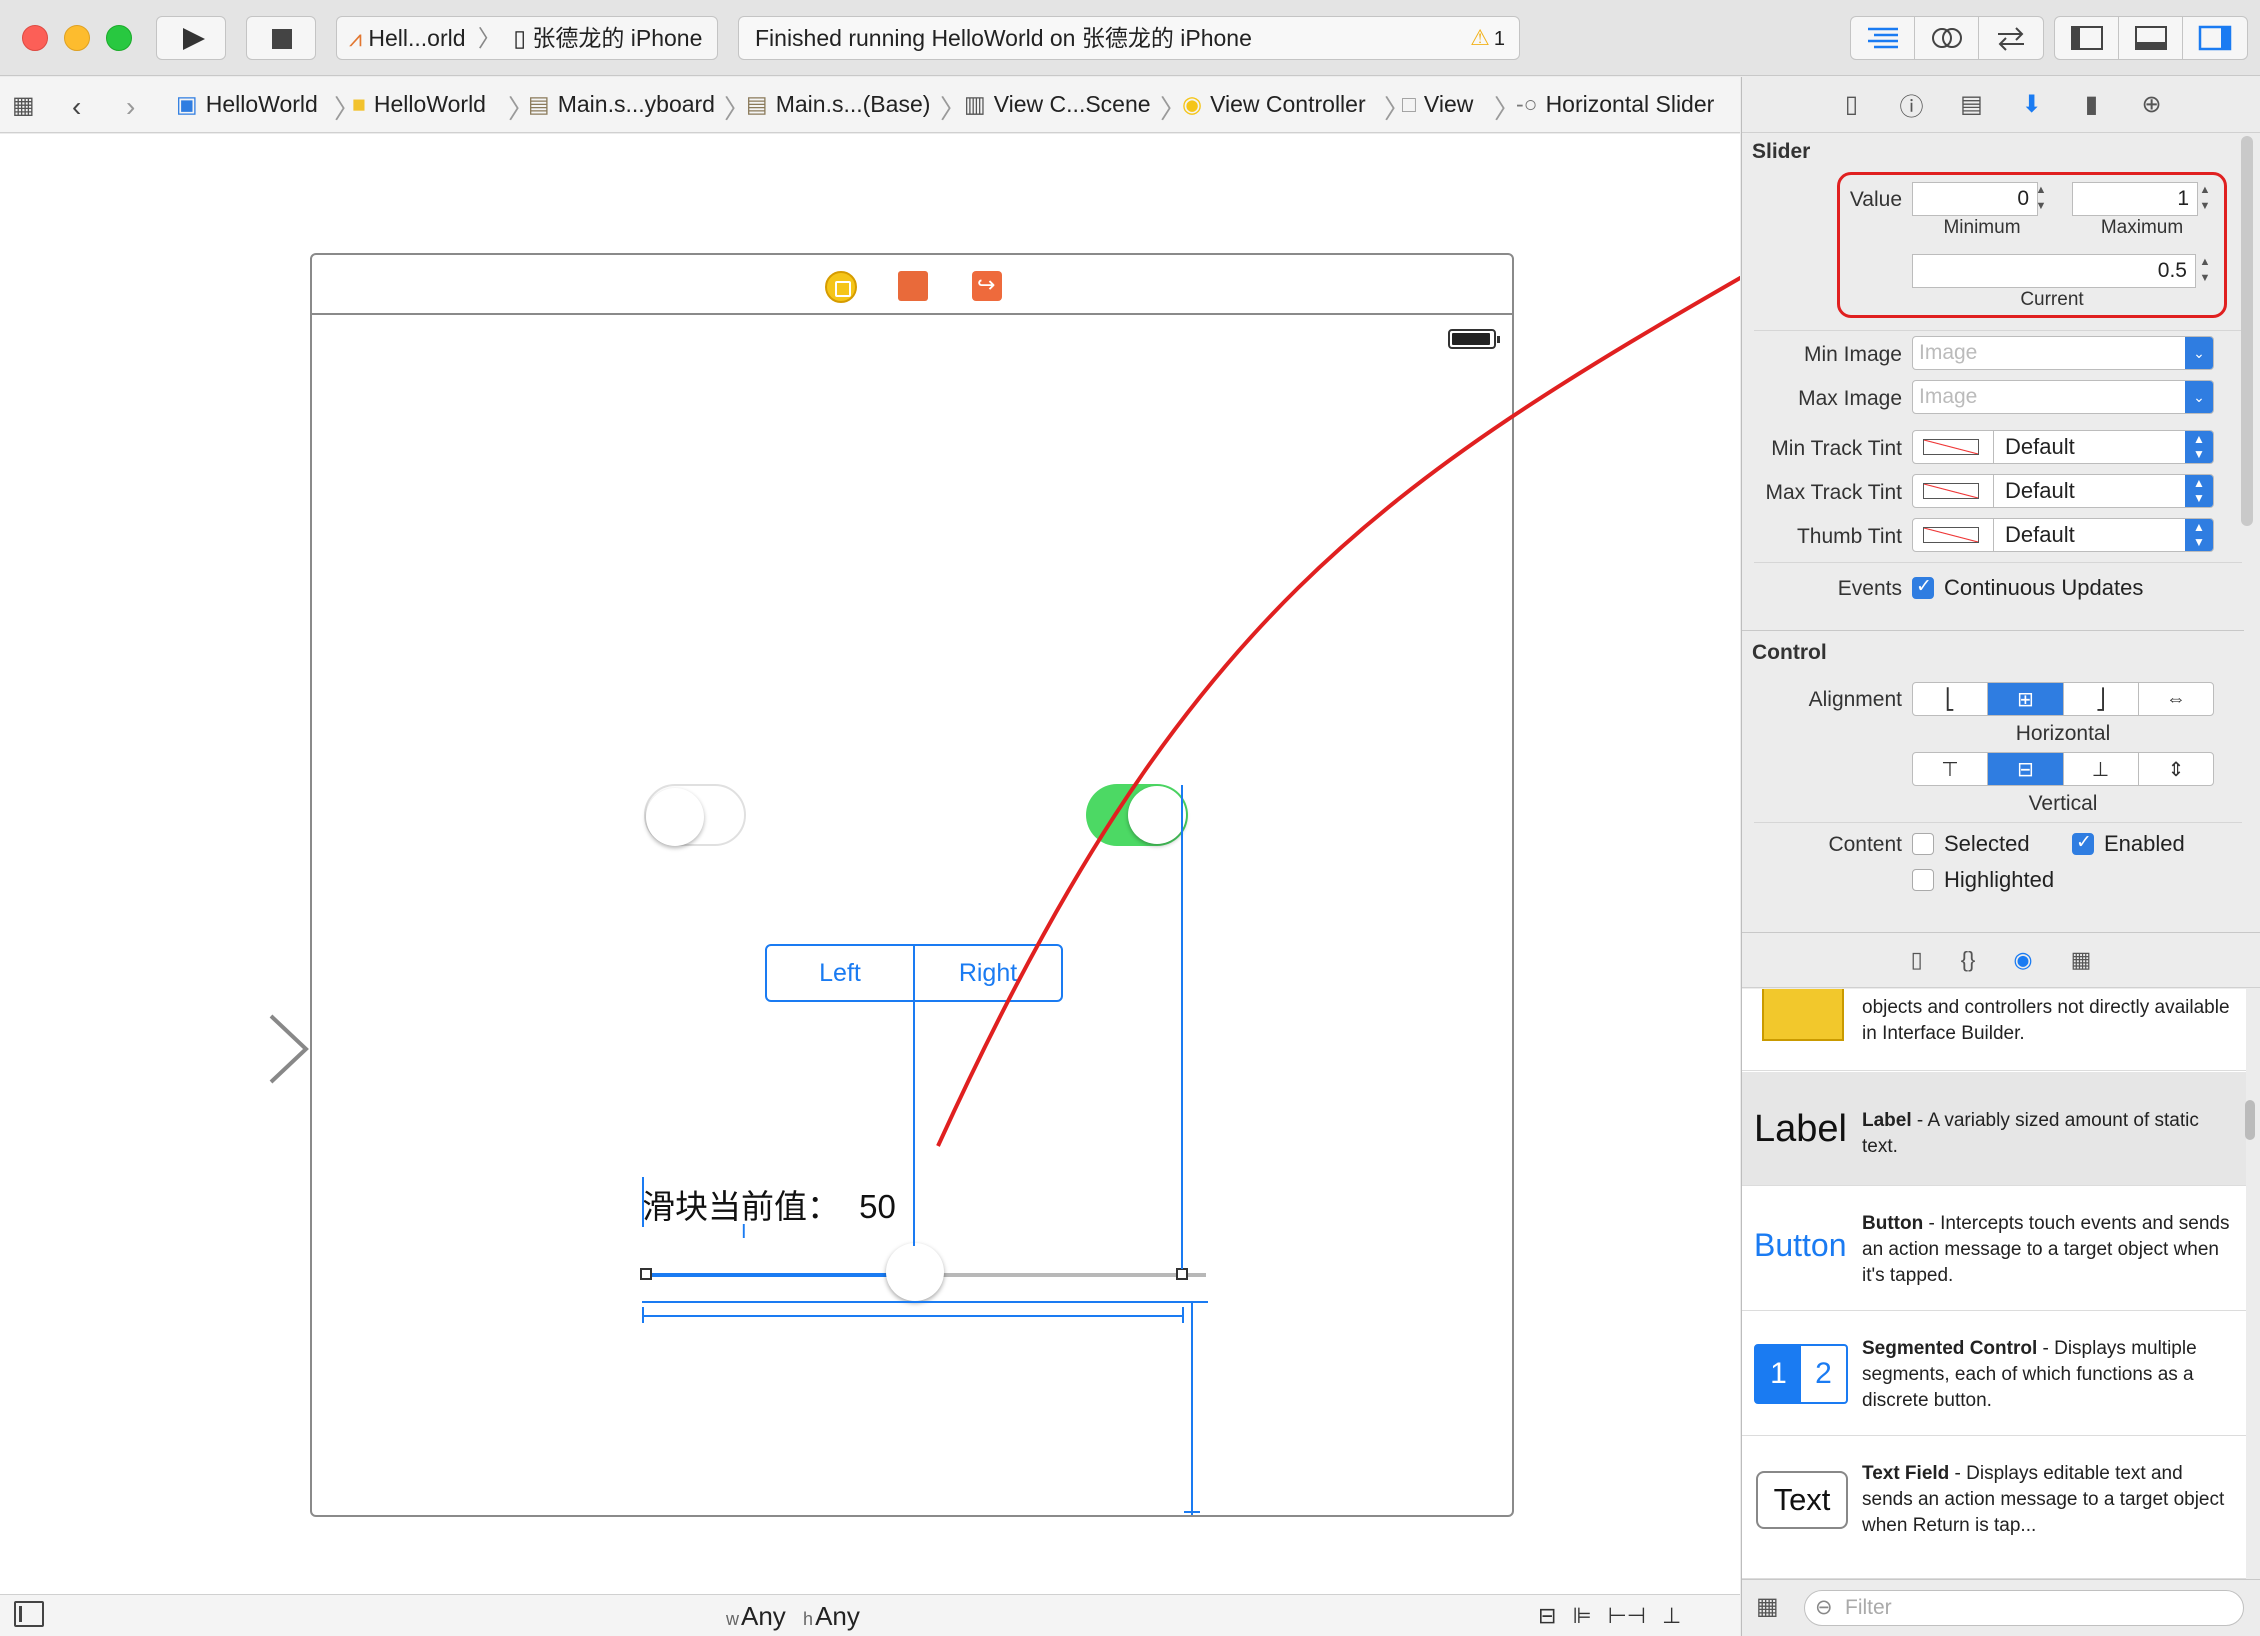  I want to click on align-center-icon: ⊞, so click(2026, 699).